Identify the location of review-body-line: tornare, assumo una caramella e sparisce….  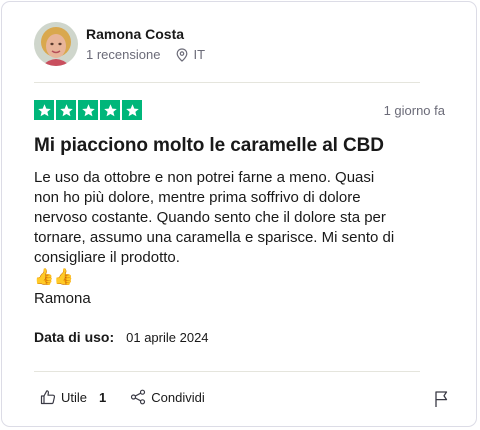
(214, 237).